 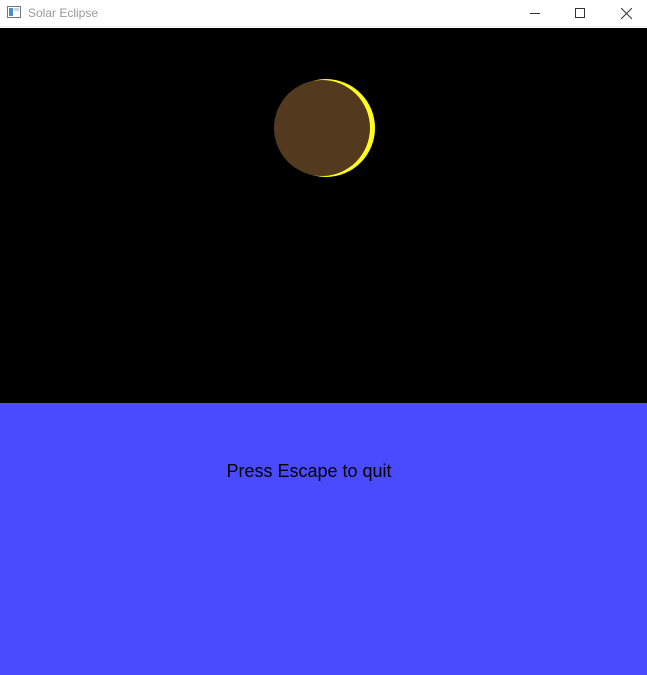 I want to click on close-icon, so click(x=626, y=13).